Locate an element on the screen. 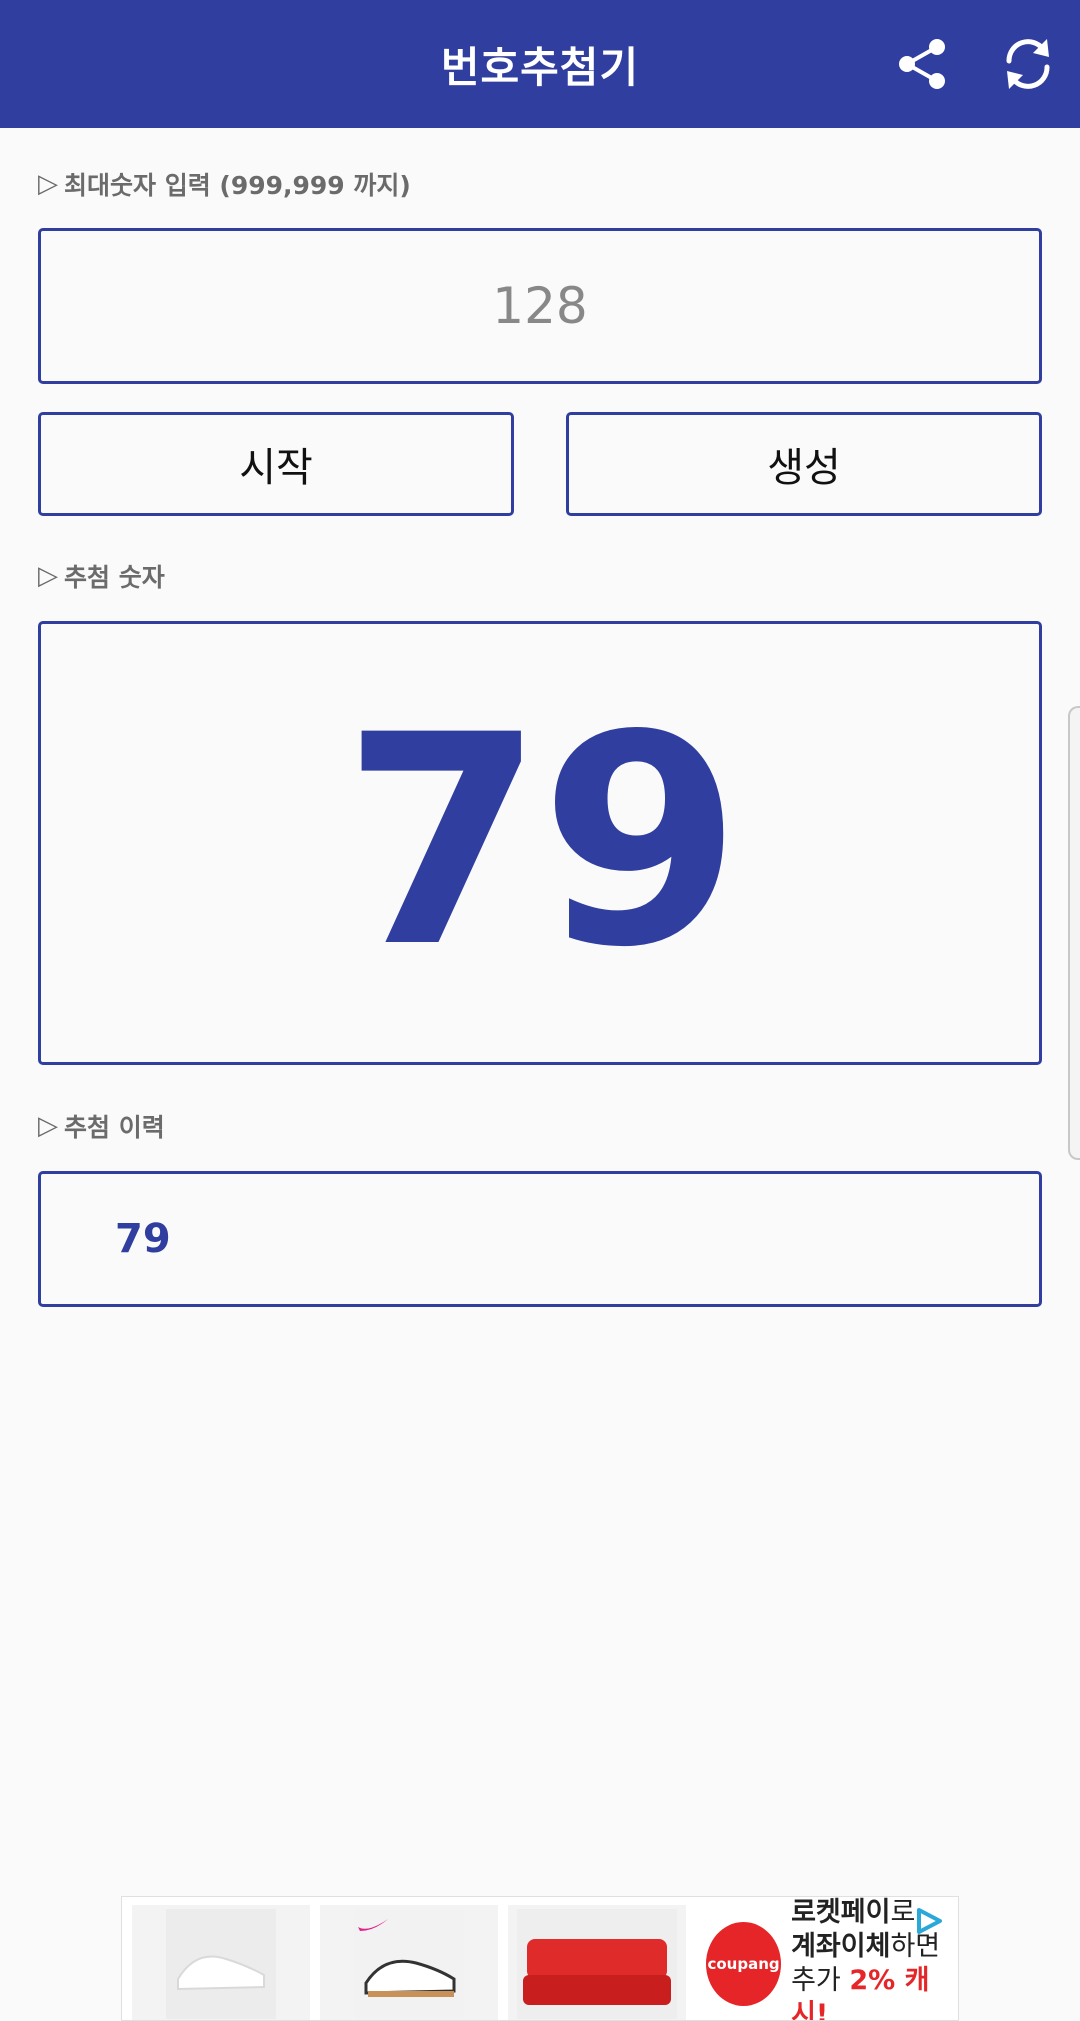  refresh-icon is located at coordinates (1028, 64).